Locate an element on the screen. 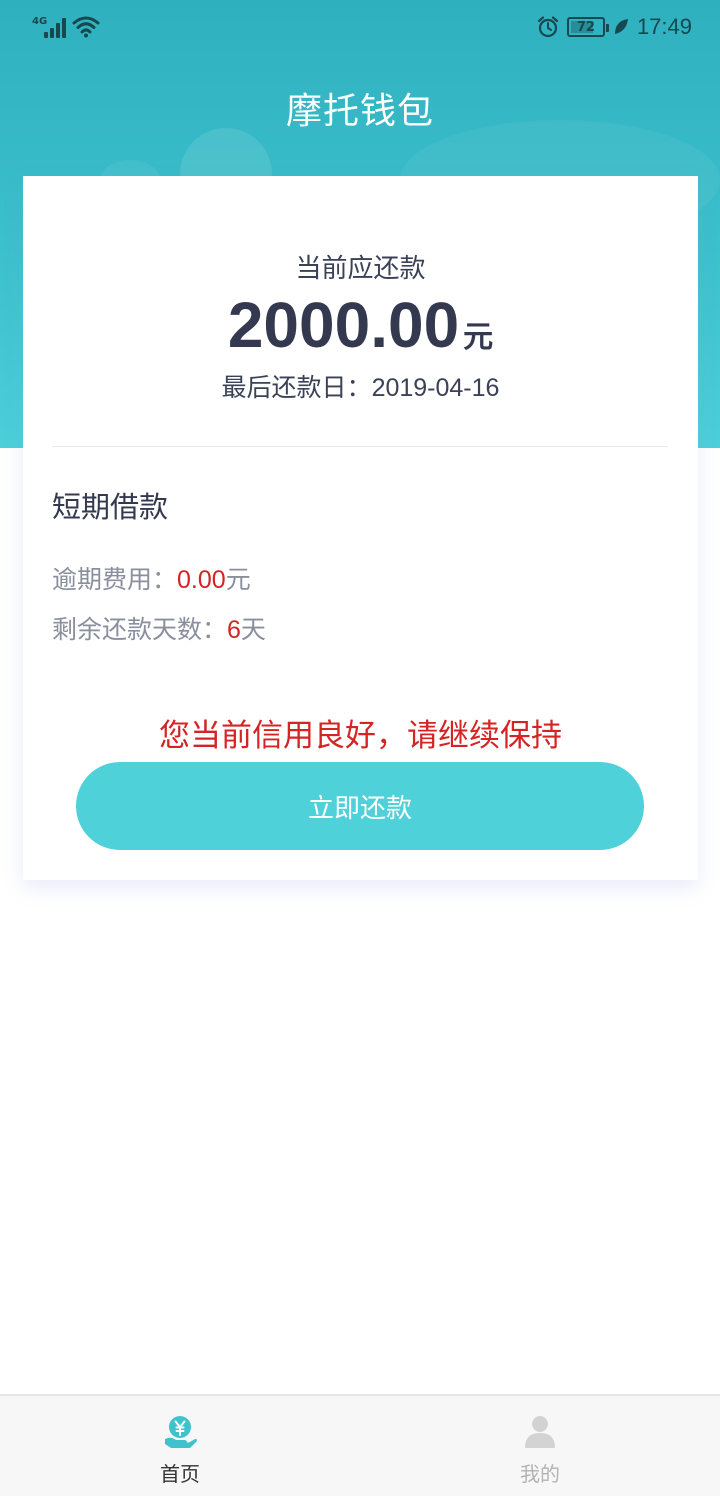  due-amount-unit: 元 is located at coordinates (478, 337).